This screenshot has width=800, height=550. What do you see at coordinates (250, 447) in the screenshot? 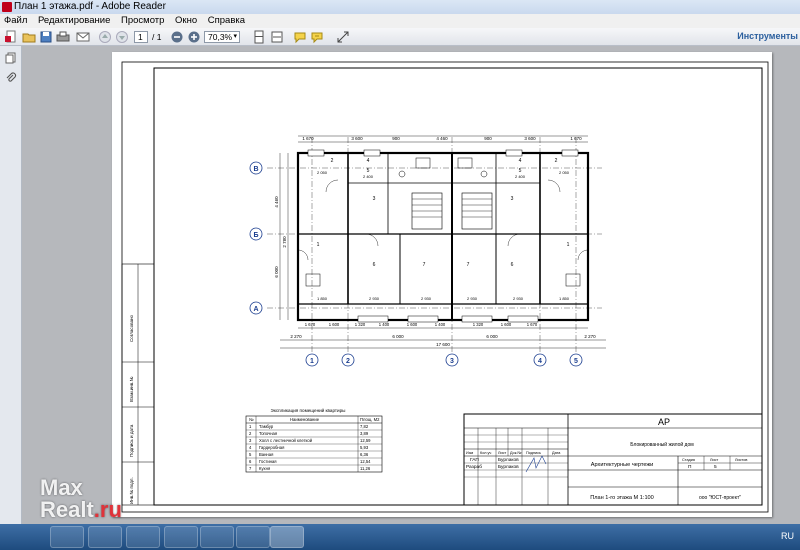
I see `explication-cell: 4` at bounding box center [250, 447].